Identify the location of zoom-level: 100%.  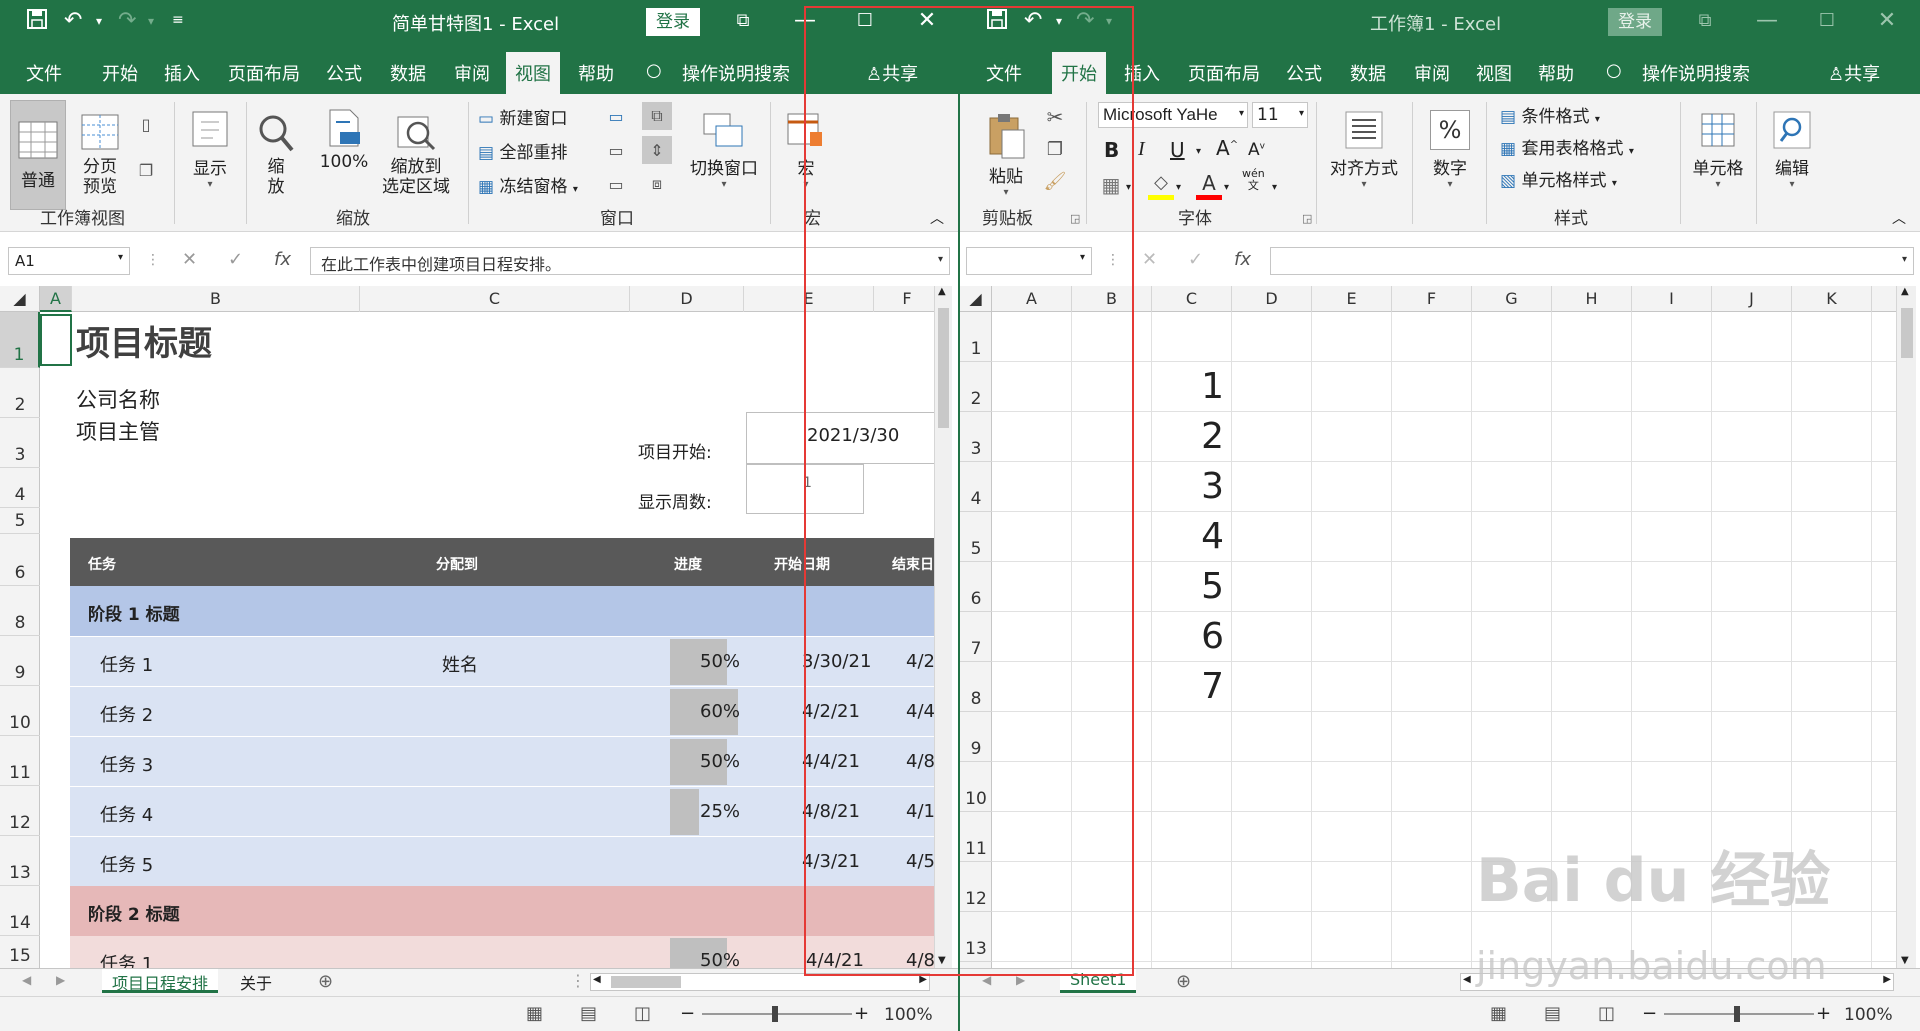
(908, 1015).